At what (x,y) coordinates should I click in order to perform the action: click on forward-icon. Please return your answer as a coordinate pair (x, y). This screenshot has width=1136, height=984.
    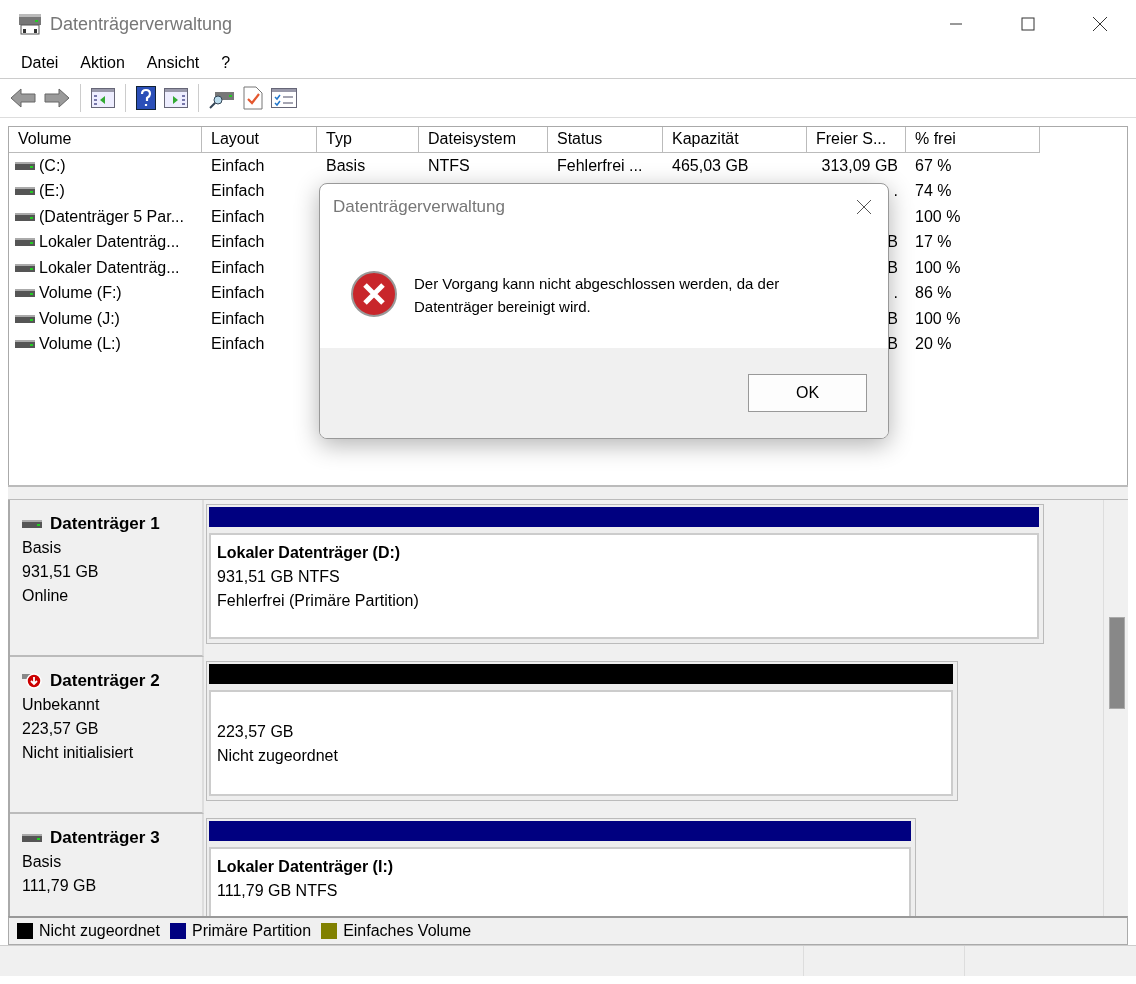
    Looking at the image, I should click on (57, 98).